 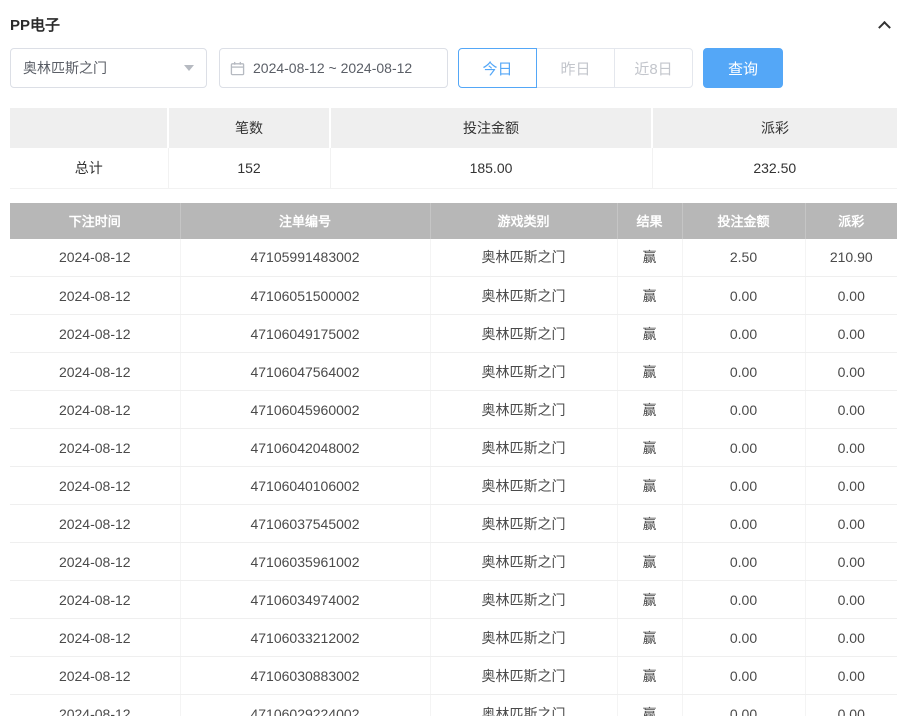 I want to click on summary-total-row: 总计 152 185.00 232.50, so click(x=453, y=168).